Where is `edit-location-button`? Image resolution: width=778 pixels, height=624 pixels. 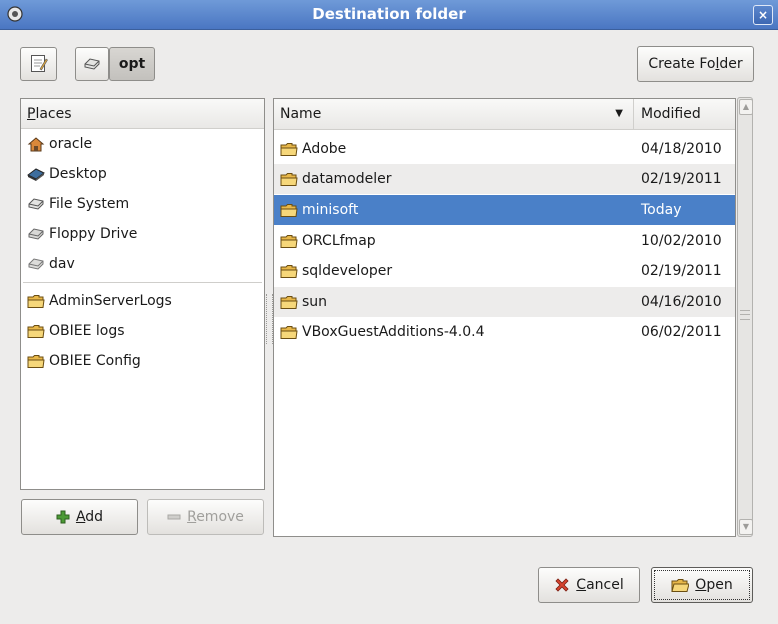
edit-location-button is located at coordinates (38, 64).